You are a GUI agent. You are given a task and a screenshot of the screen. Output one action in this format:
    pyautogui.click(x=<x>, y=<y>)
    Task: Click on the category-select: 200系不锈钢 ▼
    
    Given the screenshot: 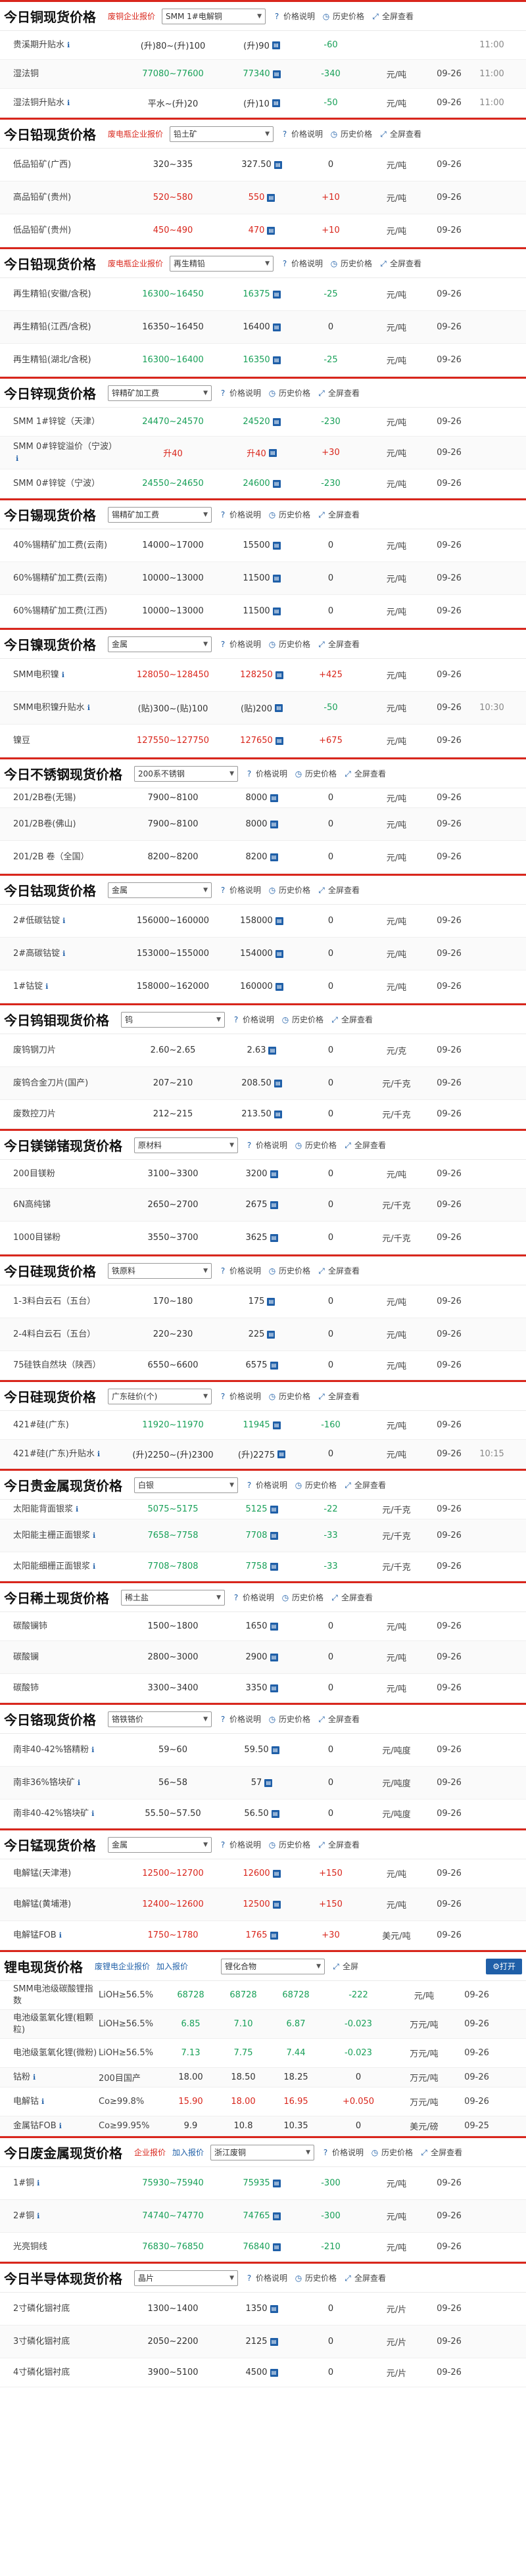 What is the action you would take?
    pyautogui.click(x=186, y=773)
    